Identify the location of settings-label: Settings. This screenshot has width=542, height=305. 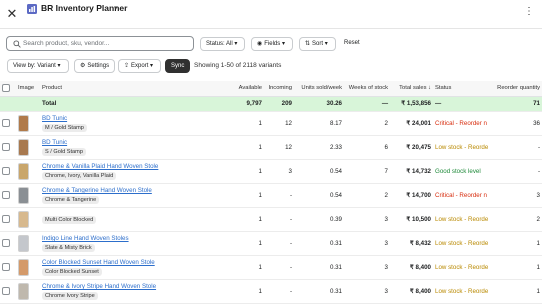
(98, 66).